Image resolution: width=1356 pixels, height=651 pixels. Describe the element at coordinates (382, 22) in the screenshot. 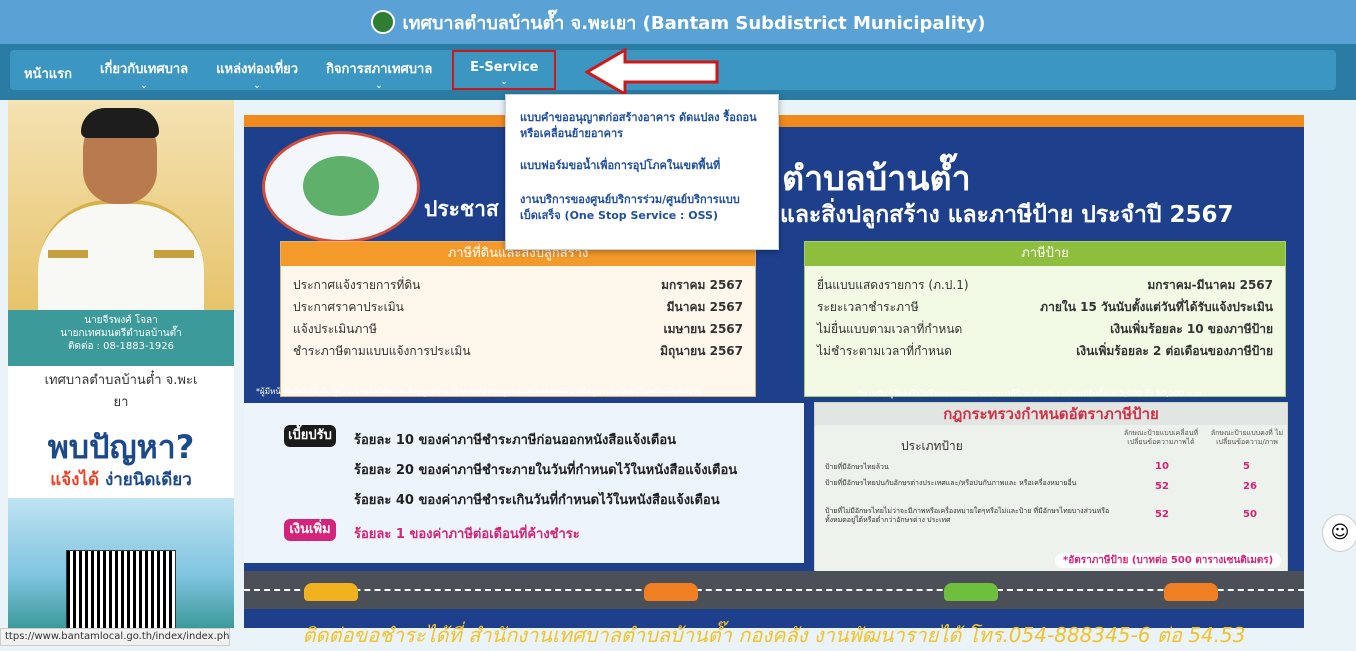

I see `municipality-logo-icon` at that location.